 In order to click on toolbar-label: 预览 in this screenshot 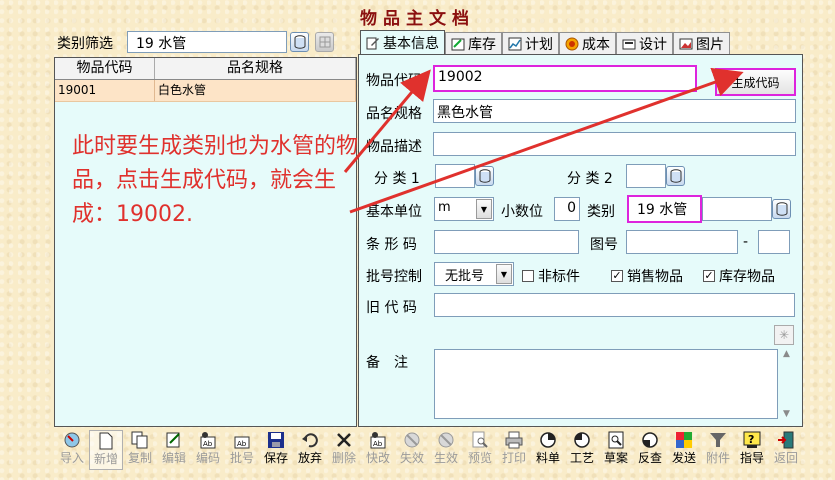, I will do `click(479, 458)`.